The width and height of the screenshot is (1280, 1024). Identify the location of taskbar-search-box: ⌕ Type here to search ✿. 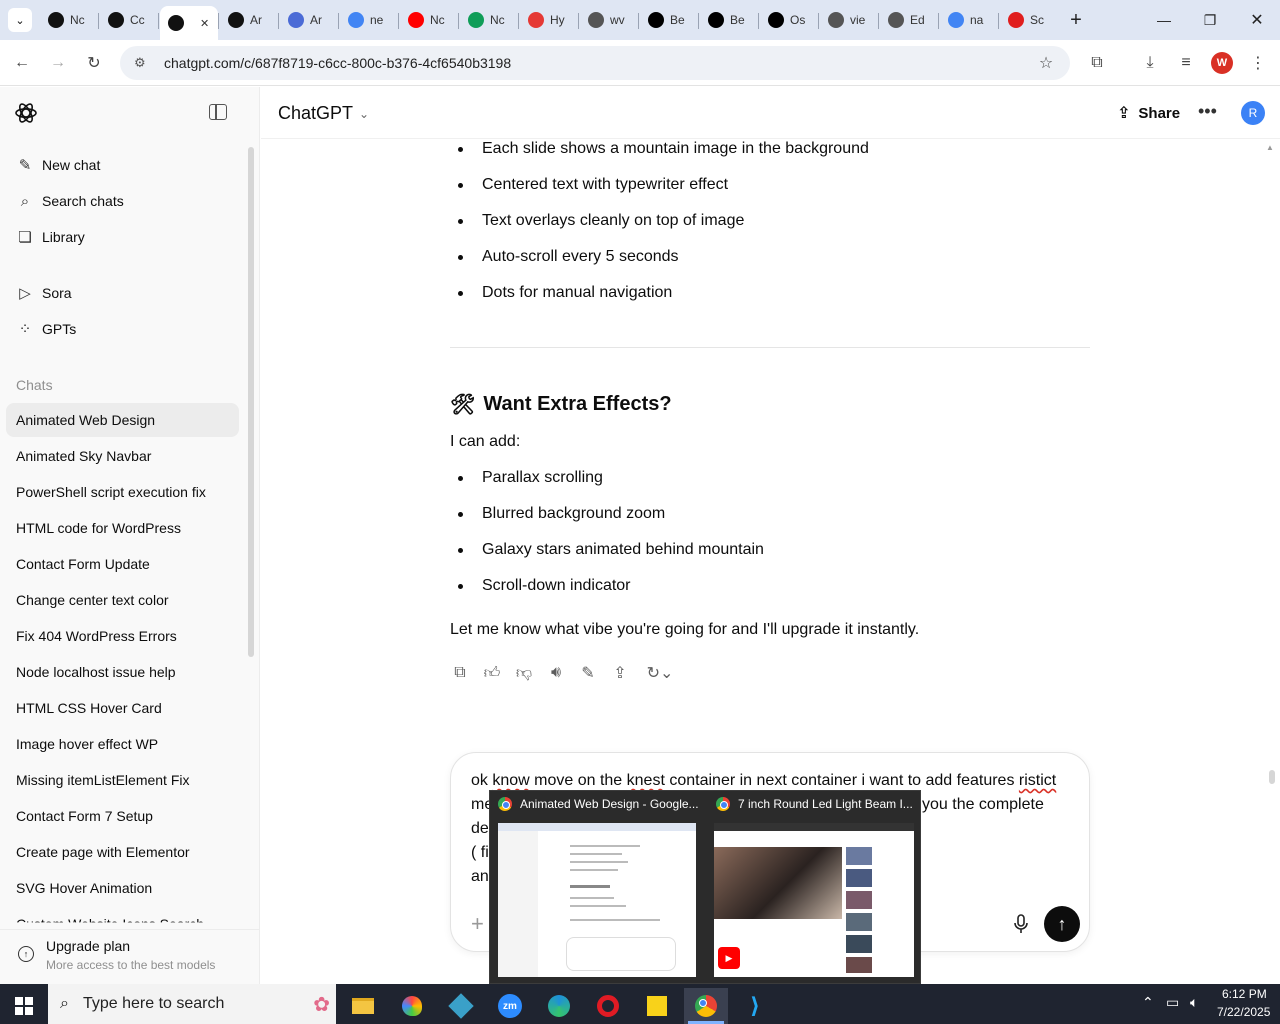
(192, 1004).